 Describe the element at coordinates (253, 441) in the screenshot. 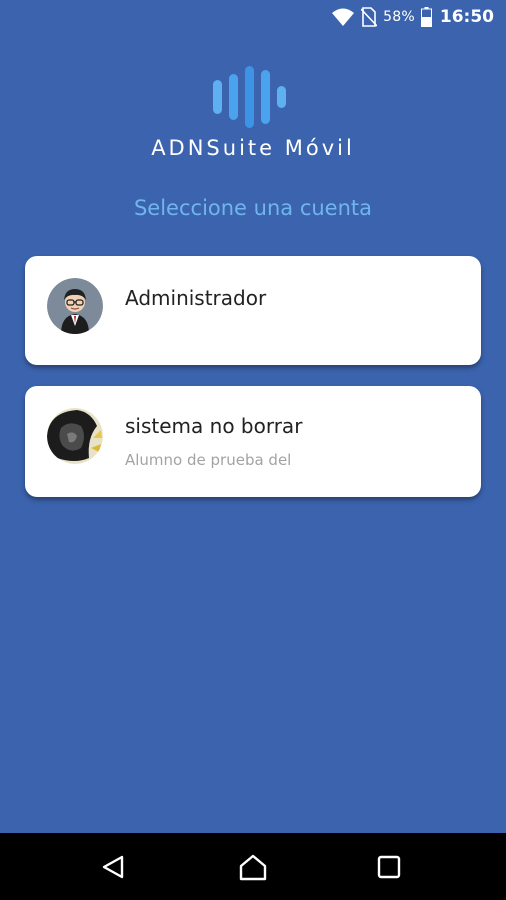

I see `account-card-sistema: sistema no borrar Alumno de prueba del` at that location.